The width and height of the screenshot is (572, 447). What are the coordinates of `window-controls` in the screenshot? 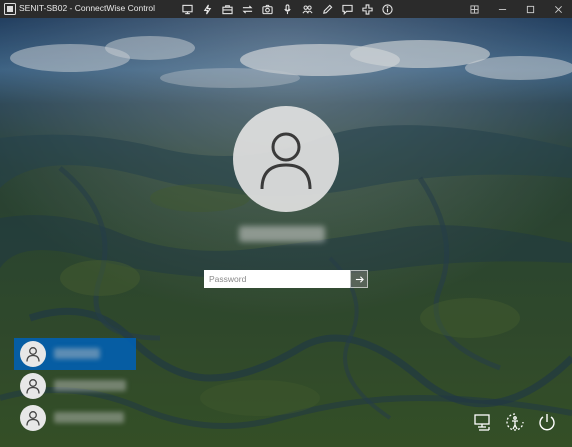 It's located at (516, 9).